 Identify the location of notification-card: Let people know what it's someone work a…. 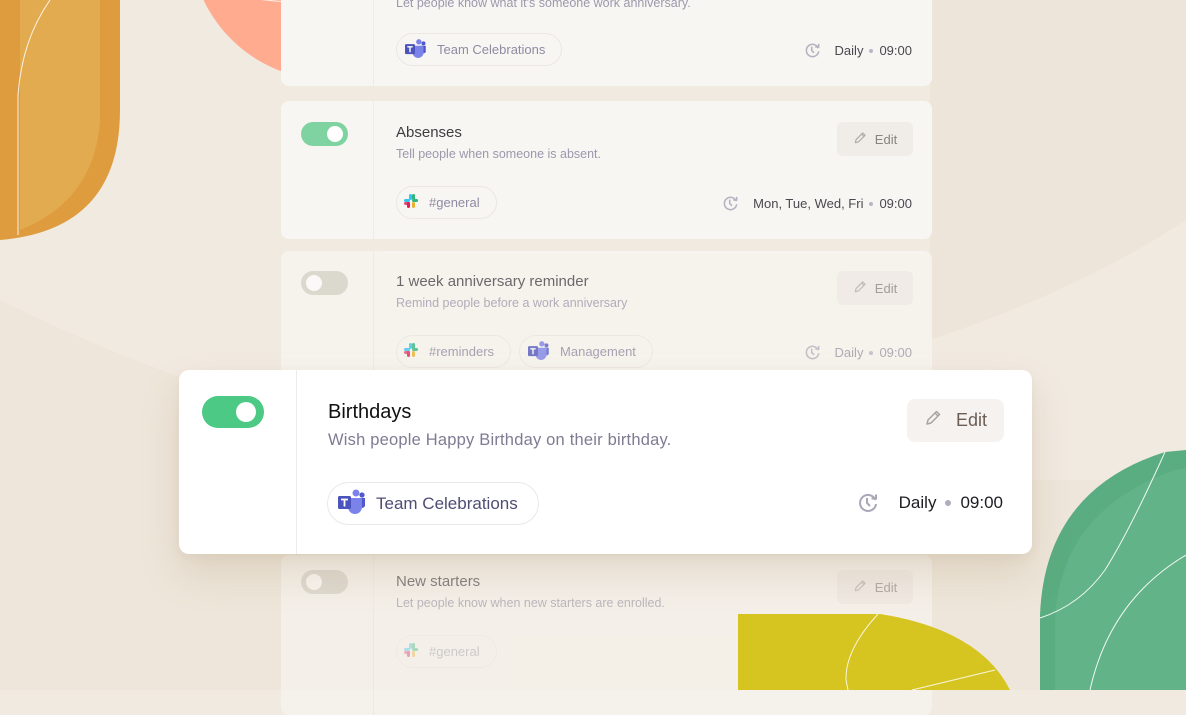
(606, 43).